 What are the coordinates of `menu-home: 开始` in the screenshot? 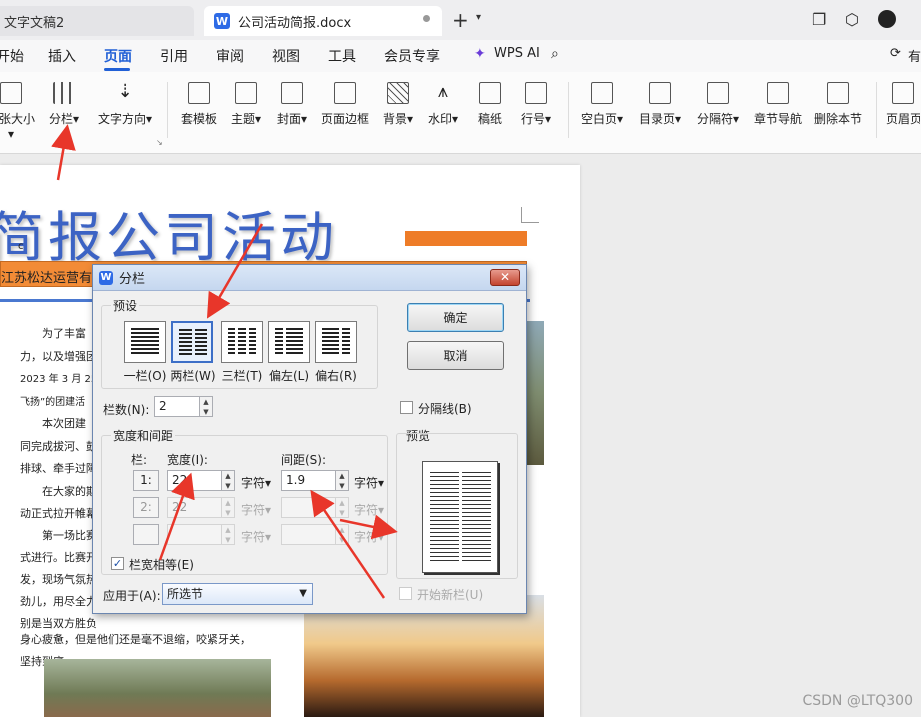 It's located at (12, 56).